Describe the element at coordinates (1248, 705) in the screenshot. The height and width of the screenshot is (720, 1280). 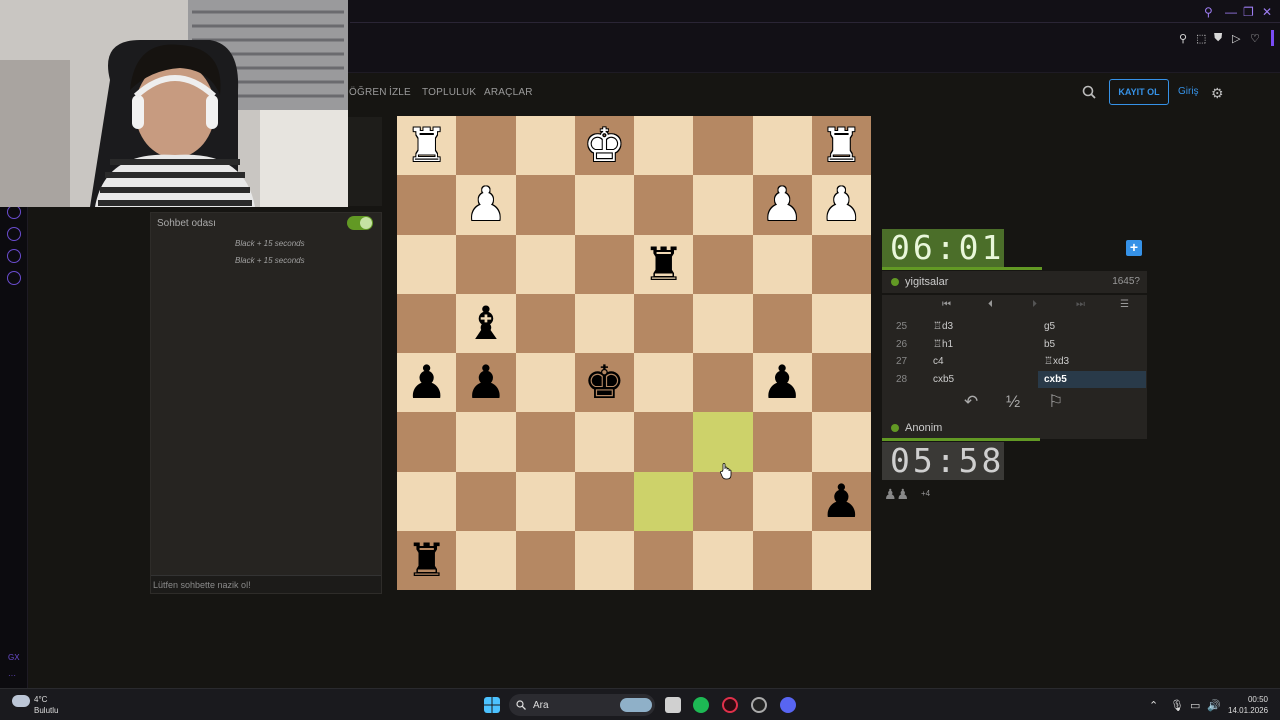
I see `taskbar-clock: 00:50 14.01.2026` at that location.